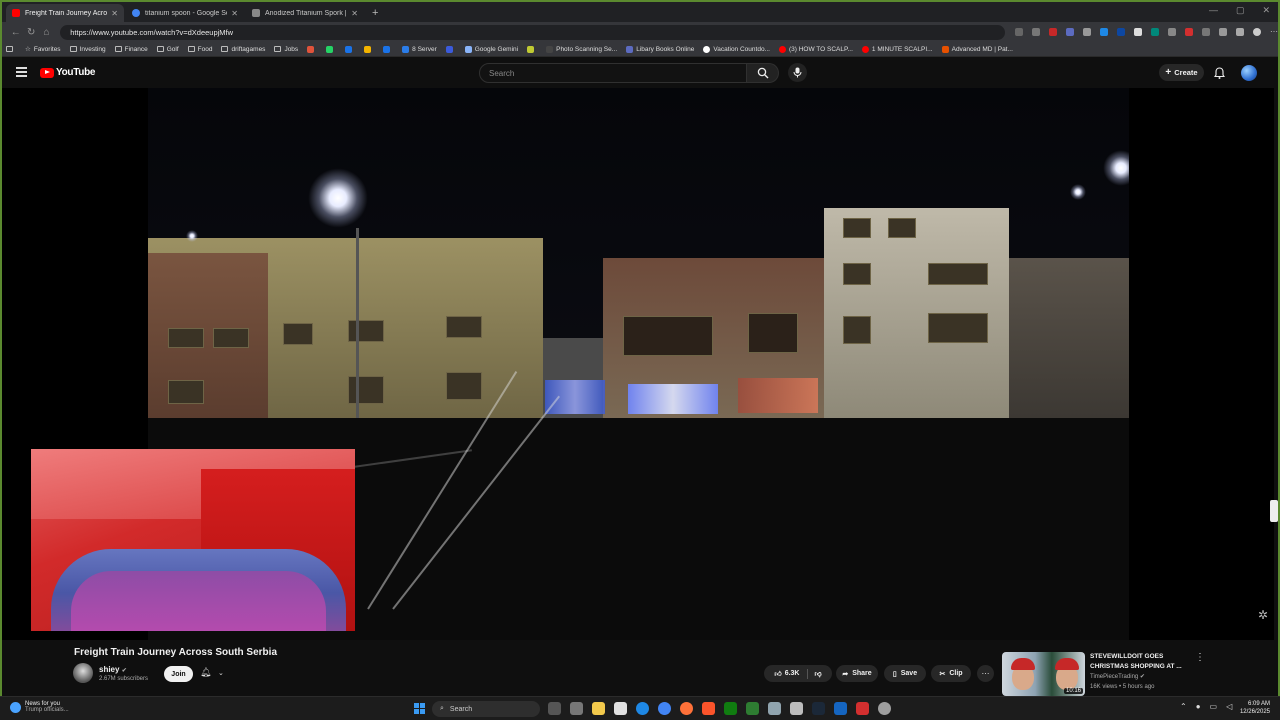 The image size is (1280, 720). I want to click on profile-icon, so click(1257, 32).